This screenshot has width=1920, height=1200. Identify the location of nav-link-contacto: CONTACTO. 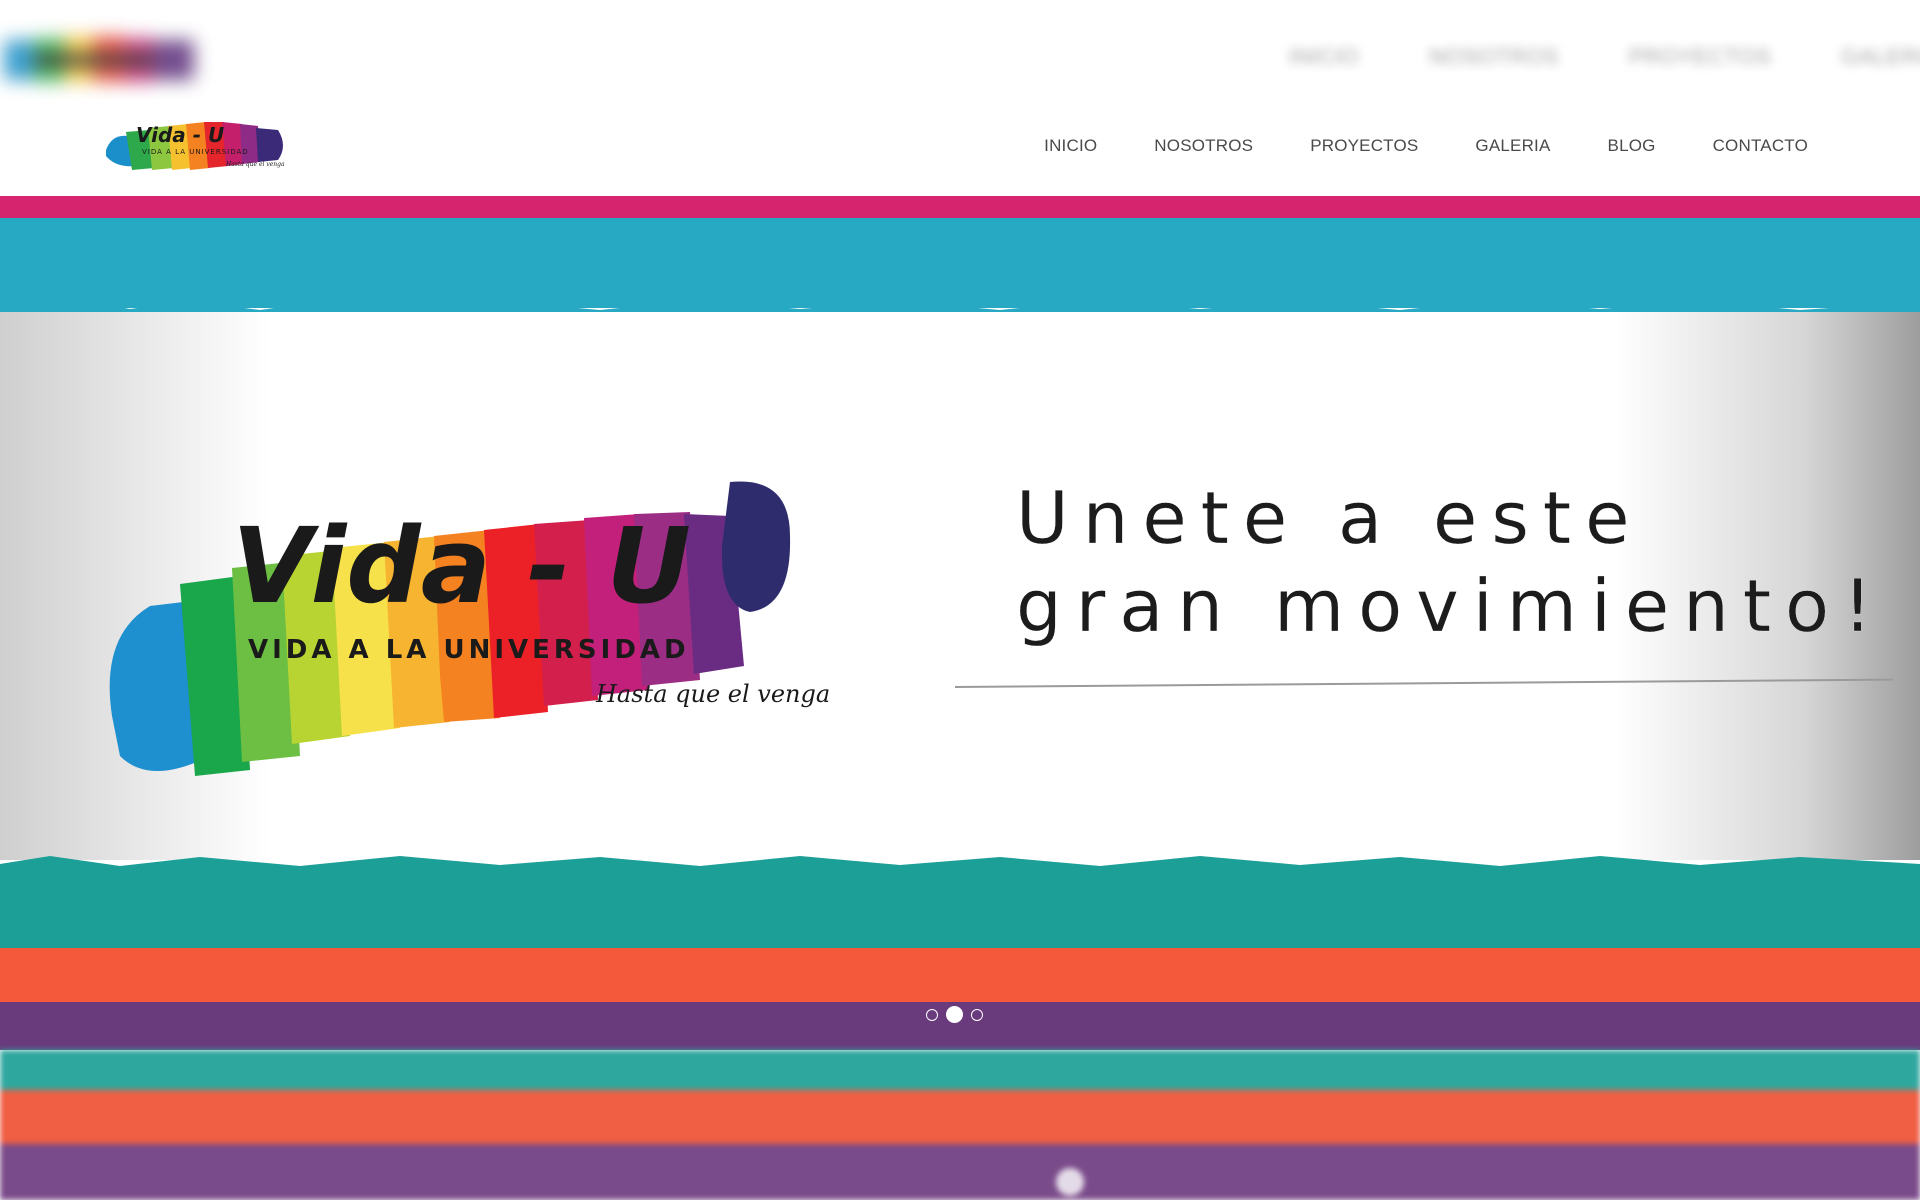
(1760, 146).